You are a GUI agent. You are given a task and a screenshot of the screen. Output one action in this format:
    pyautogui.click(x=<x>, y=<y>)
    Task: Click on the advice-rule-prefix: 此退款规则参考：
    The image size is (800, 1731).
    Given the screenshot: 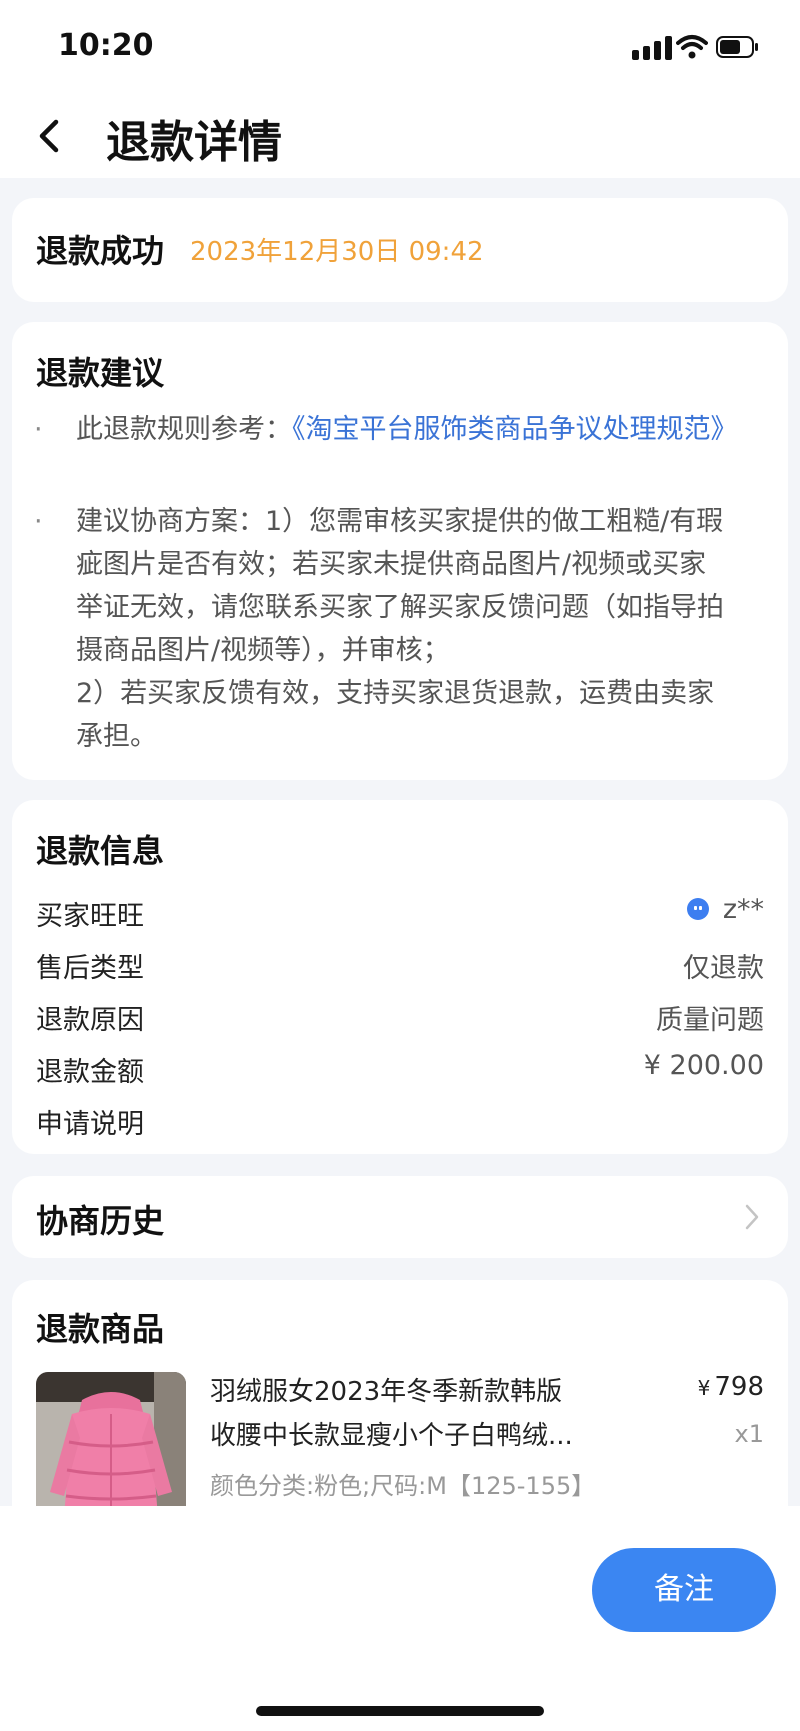 What is the action you would take?
    pyautogui.click(x=184, y=429)
    